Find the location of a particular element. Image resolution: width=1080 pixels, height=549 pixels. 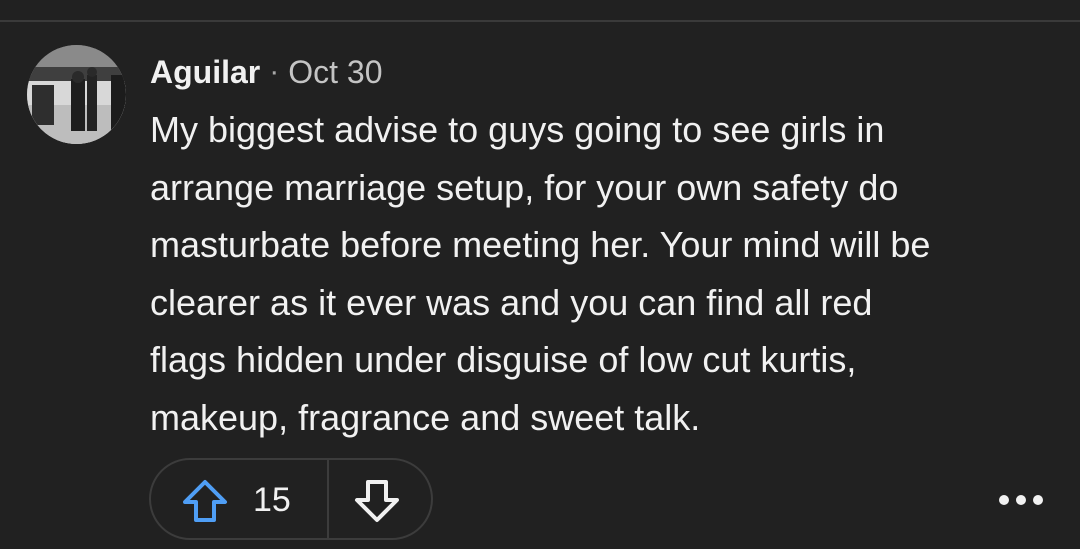

downvote-button is located at coordinates (377, 501).